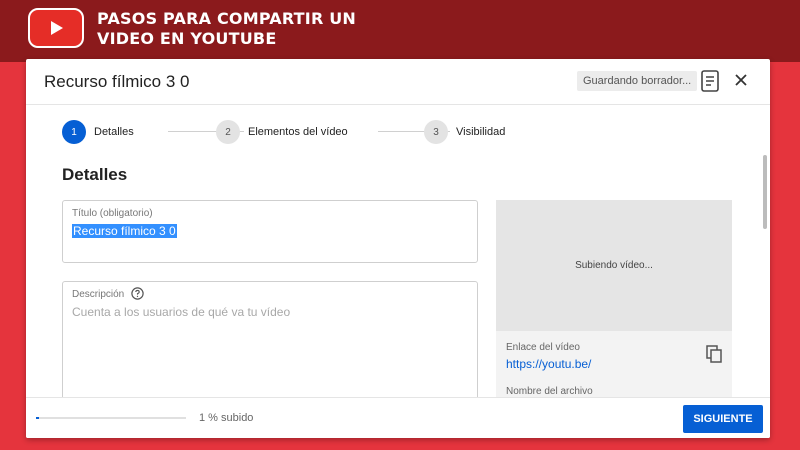 The width and height of the screenshot is (800, 450). What do you see at coordinates (124, 231) in the screenshot?
I see `title-input: Recurso fílmico 3 0` at bounding box center [124, 231].